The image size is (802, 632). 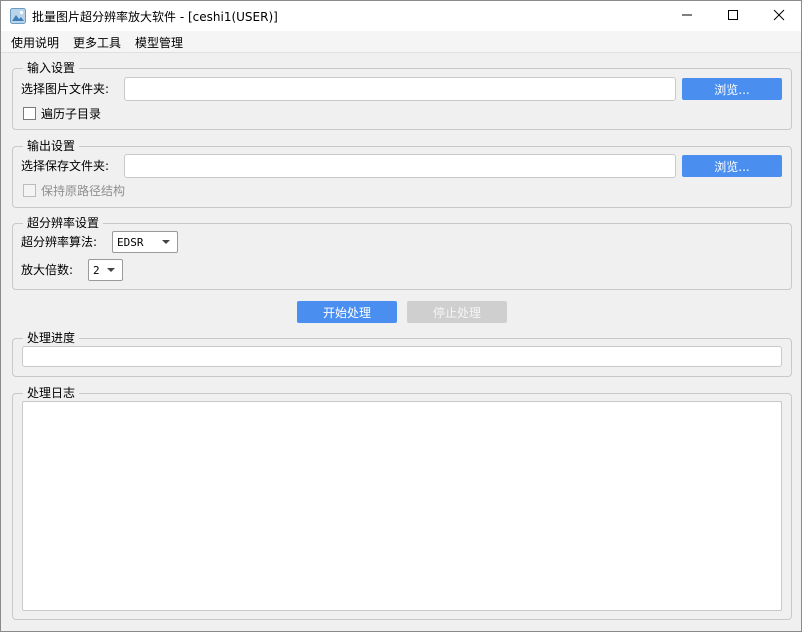 What do you see at coordinates (18, 16) in the screenshot?
I see `image-app-icon` at bounding box center [18, 16].